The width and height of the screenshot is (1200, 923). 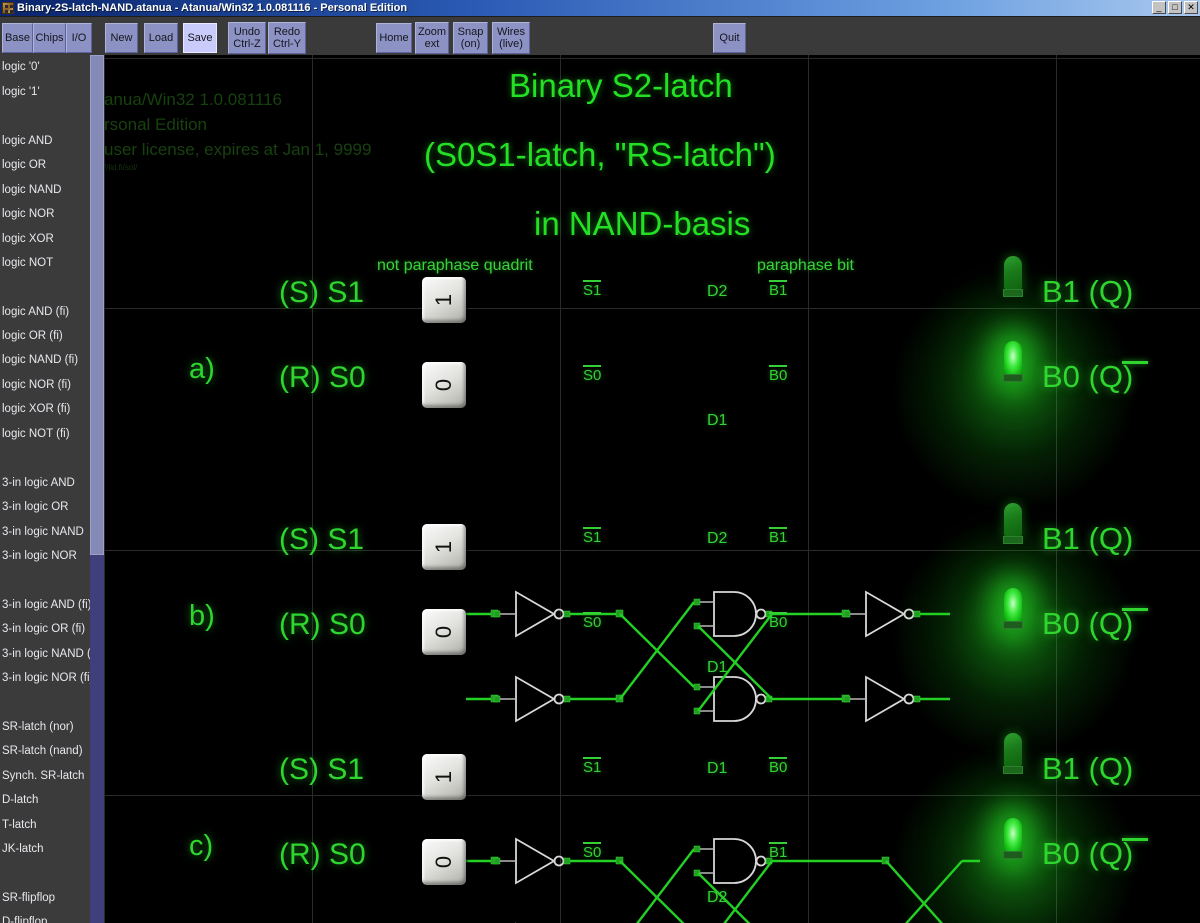 I want to click on palette-item: 3-in logic NAND, so click(x=46, y=532).